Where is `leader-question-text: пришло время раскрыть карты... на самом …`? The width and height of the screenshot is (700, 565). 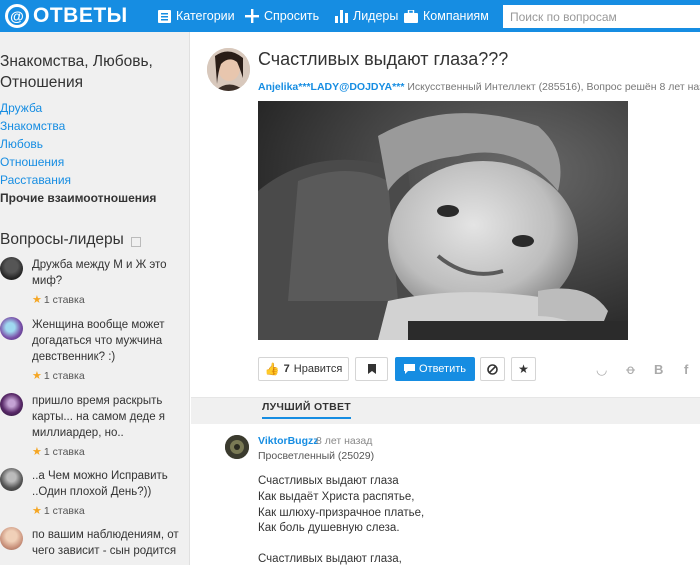 leader-question-text: пришло время раскрыть карты... на самом … is located at coordinates (107, 417).